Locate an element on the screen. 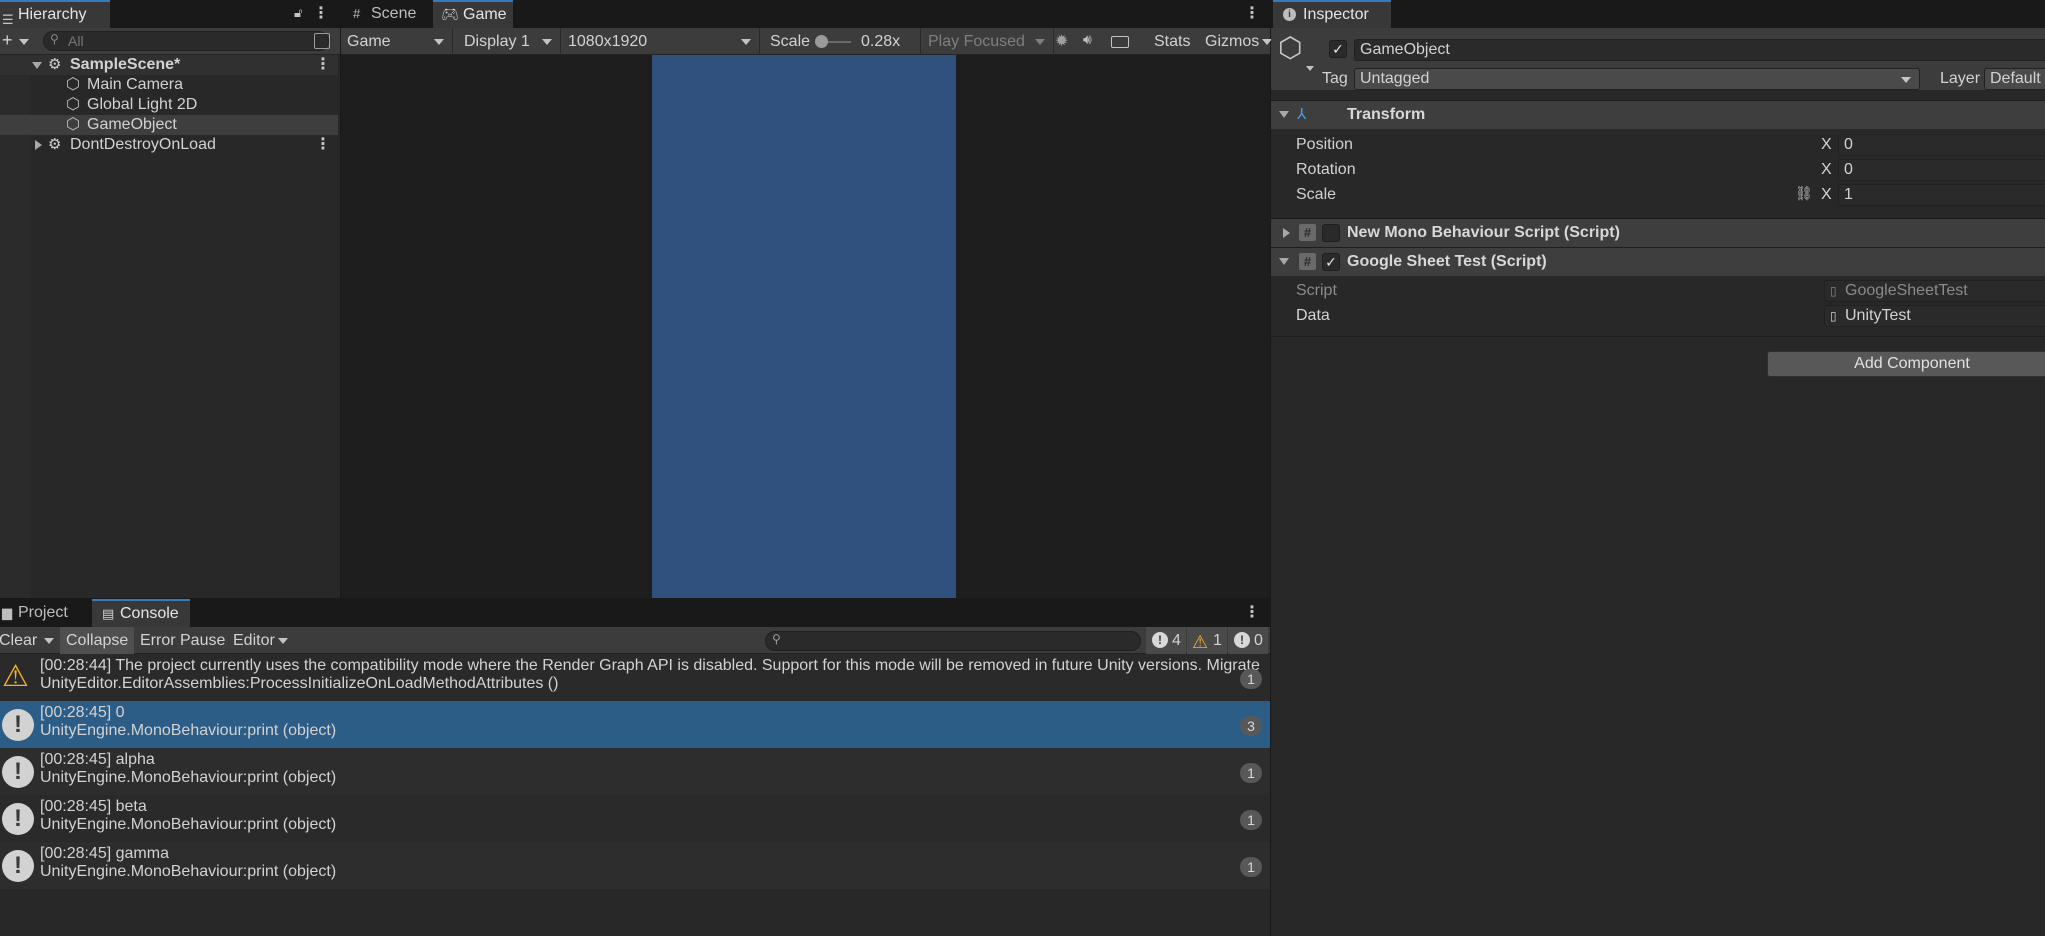 The image size is (2045, 936). hierarchy-item-gameobject: ⬡ GameObject is located at coordinates (169, 125).